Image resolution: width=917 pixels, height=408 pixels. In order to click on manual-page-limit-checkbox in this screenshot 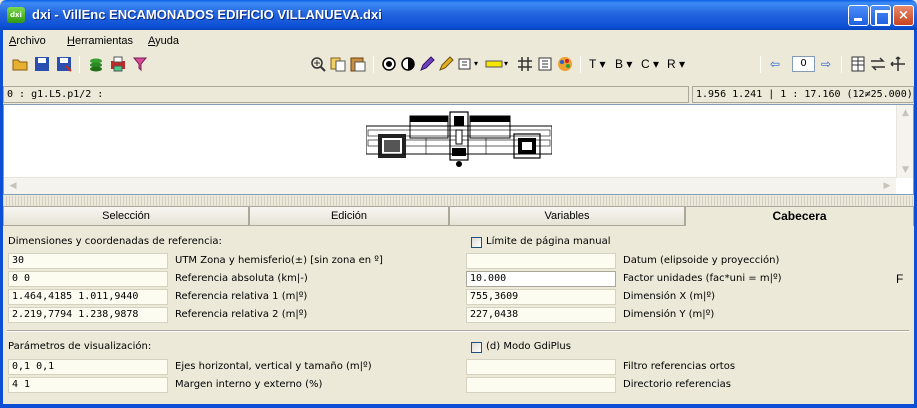, I will do `click(476, 242)`.